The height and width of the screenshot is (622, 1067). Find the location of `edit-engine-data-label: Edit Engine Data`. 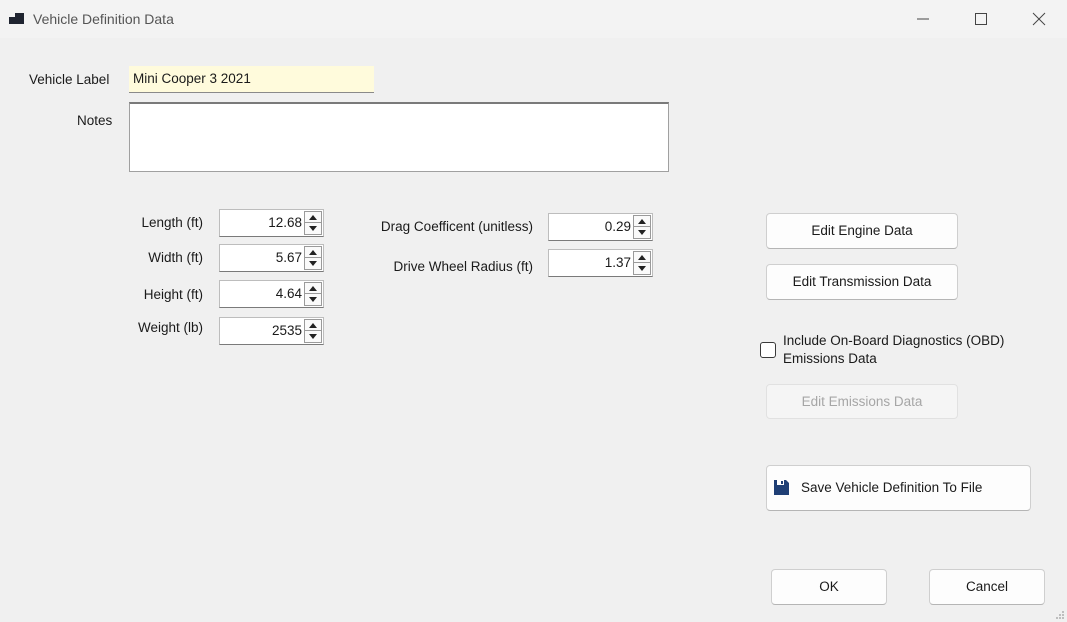

edit-engine-data-label: Edit Engine Data is located at coordinates (862, 230).